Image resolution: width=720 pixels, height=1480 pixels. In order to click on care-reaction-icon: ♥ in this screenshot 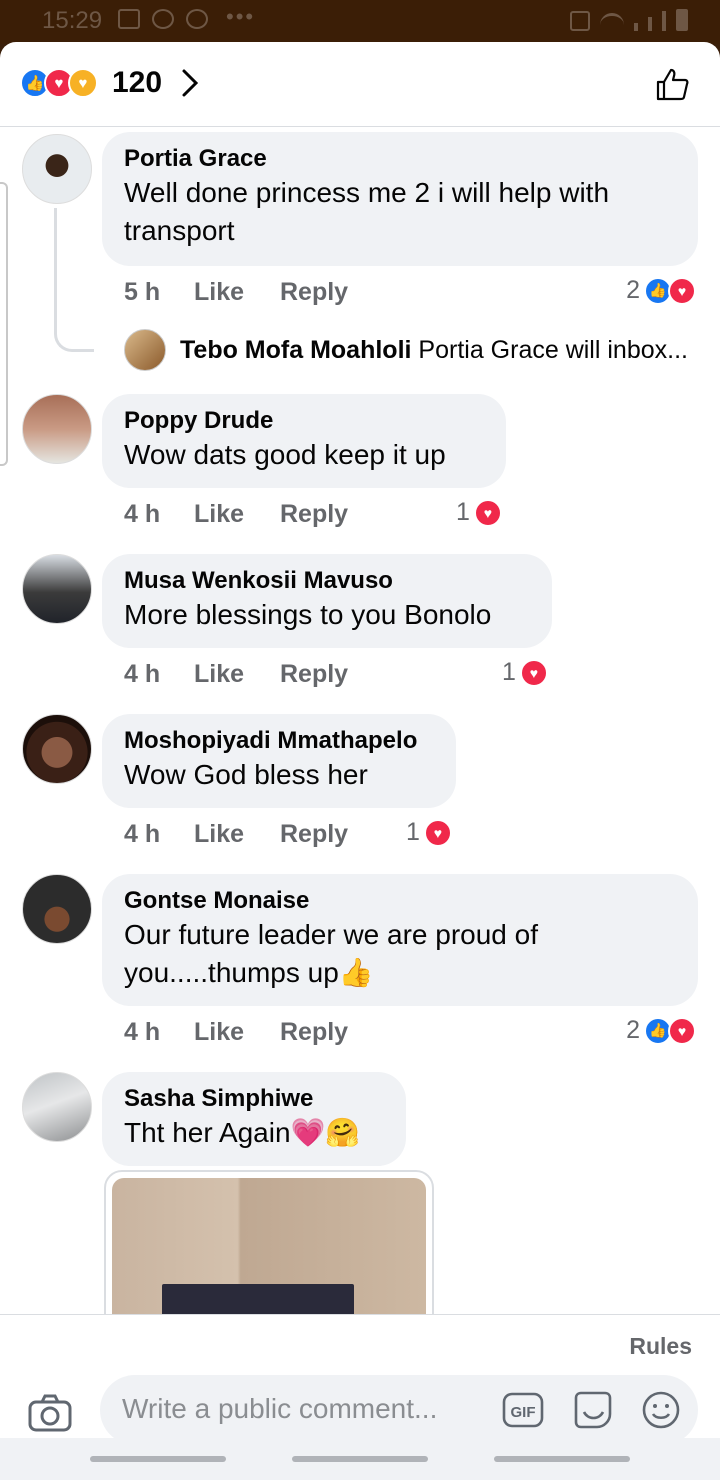, I will do `click(83, 83)`.